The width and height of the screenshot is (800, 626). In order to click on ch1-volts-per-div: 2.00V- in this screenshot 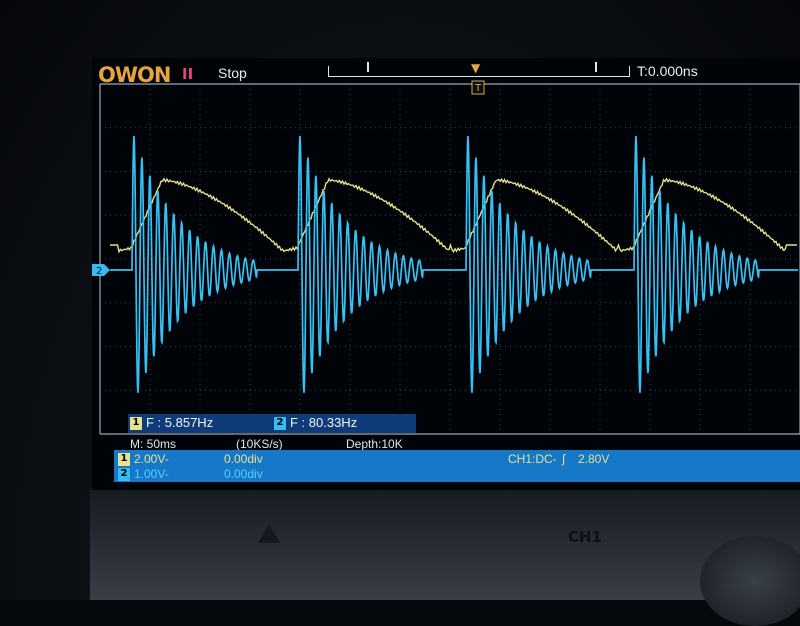, I will do `click(151, 459)`.